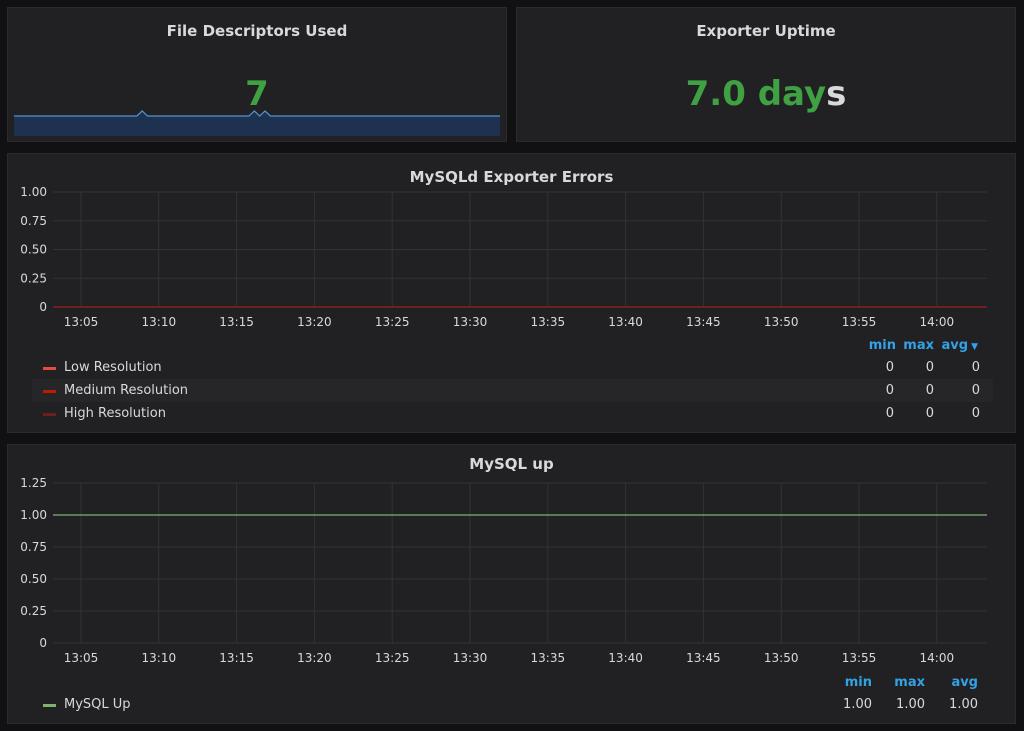  I want to click on legend-header-avg-label: avg, so click(955, 345).